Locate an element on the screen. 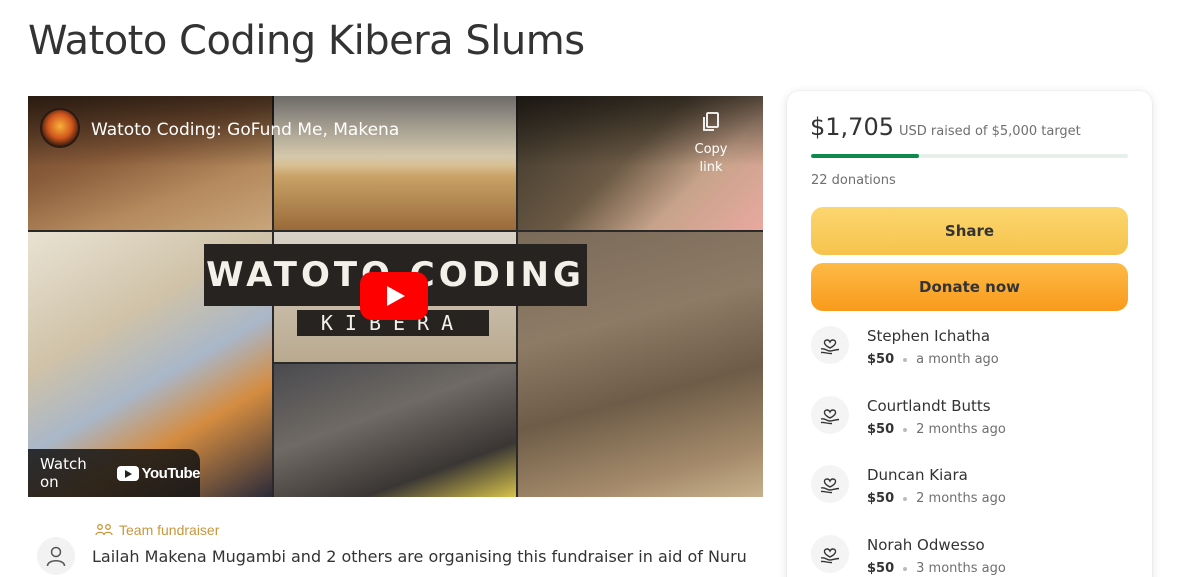 This screenshot has width=1200, height=577. copy-link-label: Copy link is located at coordinates (711, 158).